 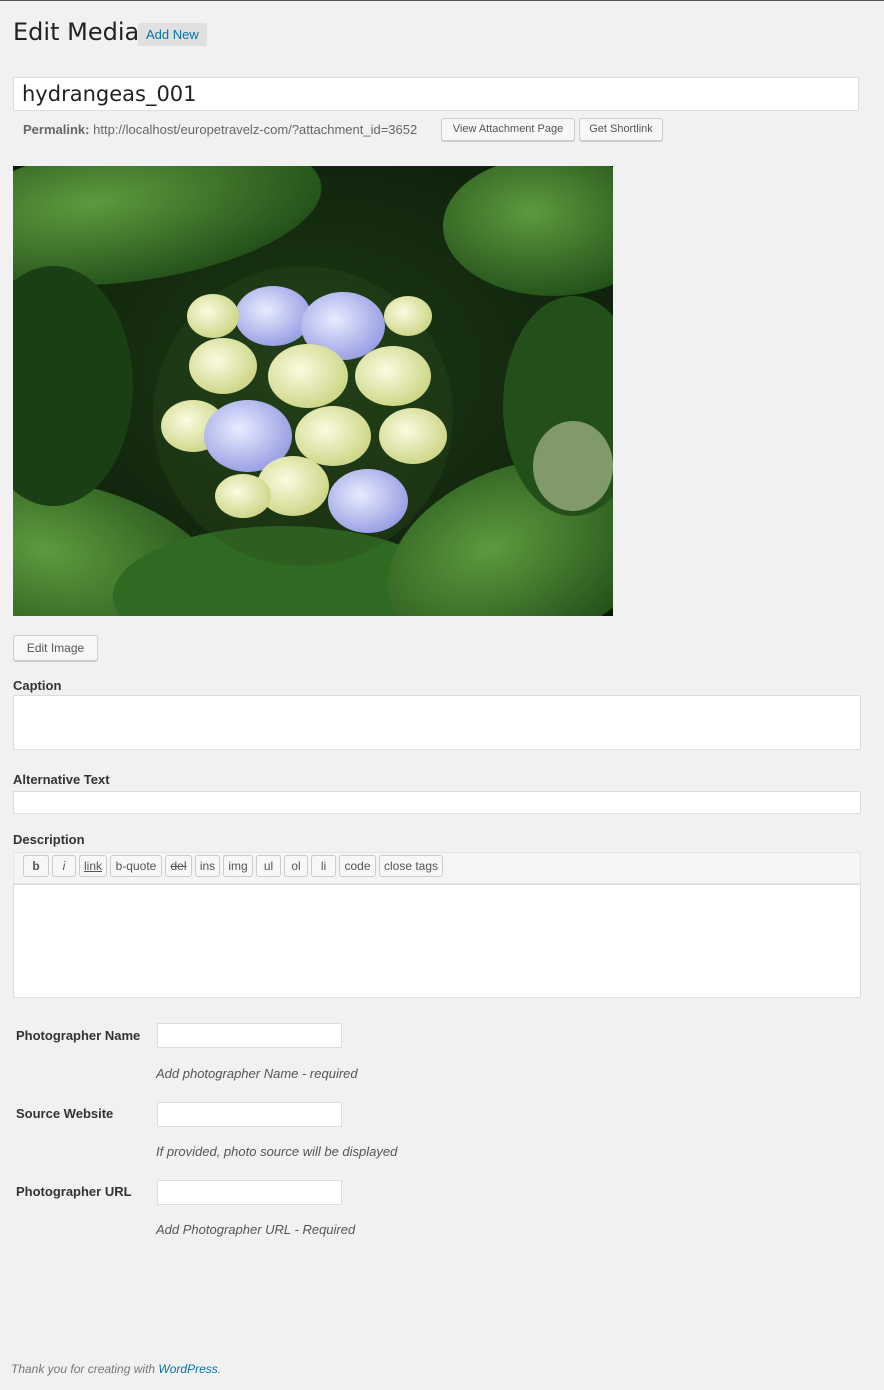 What do you see at coordinates (93, 866) in the screenshot?
I see `quicktag-link-button: link` at bounding box center [93, 866].